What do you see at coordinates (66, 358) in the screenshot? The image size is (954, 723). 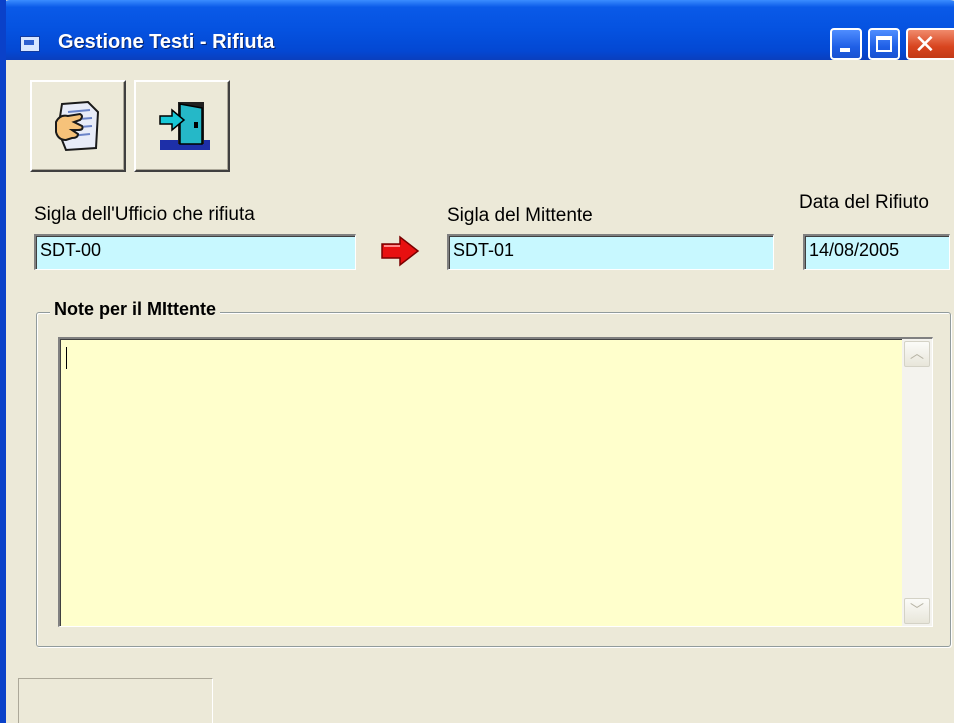 I see `text-caret` at bounding box center [66, 358].